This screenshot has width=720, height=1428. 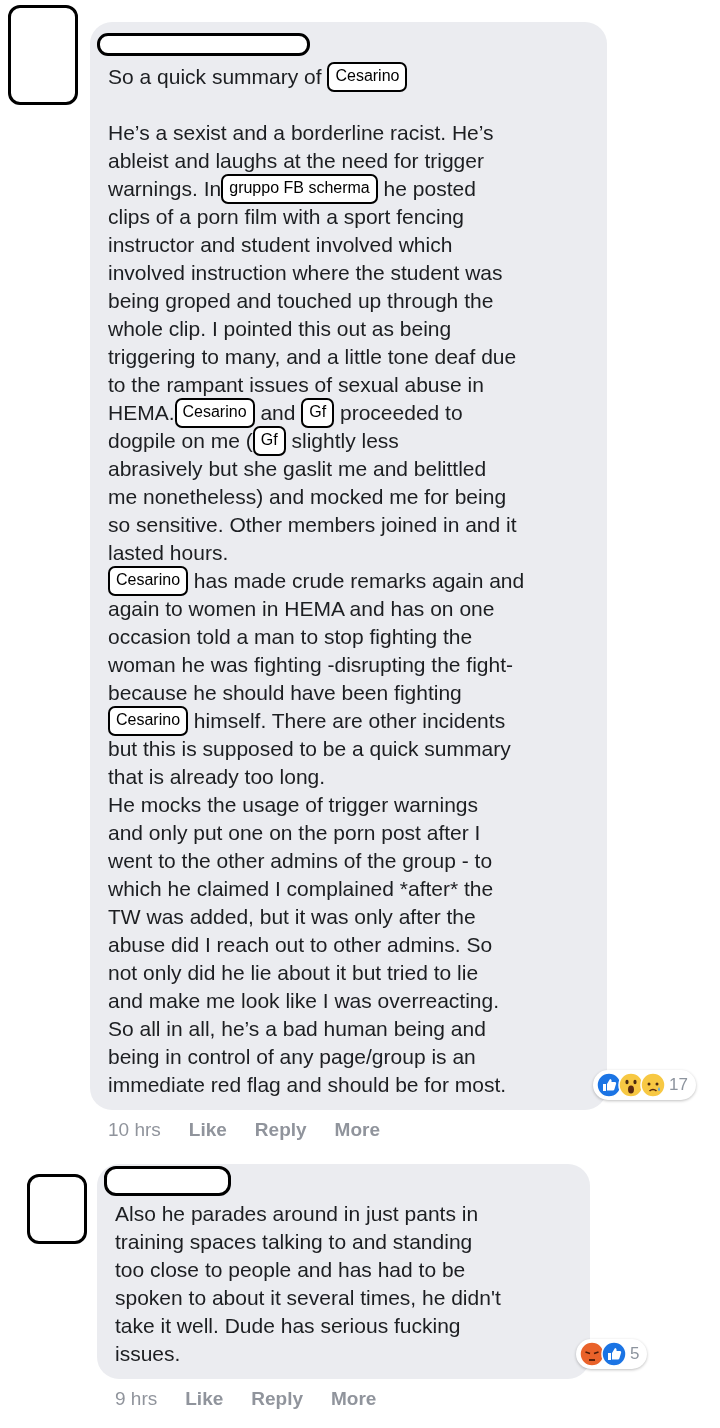 I want to click on sad-reaction-icon, so click(x=653, y=1085).